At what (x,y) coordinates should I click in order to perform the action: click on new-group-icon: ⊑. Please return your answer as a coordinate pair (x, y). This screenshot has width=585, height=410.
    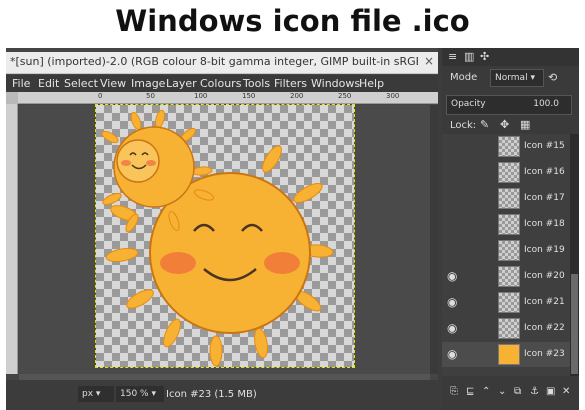
    Looking at the image, I should click on (470, 391).